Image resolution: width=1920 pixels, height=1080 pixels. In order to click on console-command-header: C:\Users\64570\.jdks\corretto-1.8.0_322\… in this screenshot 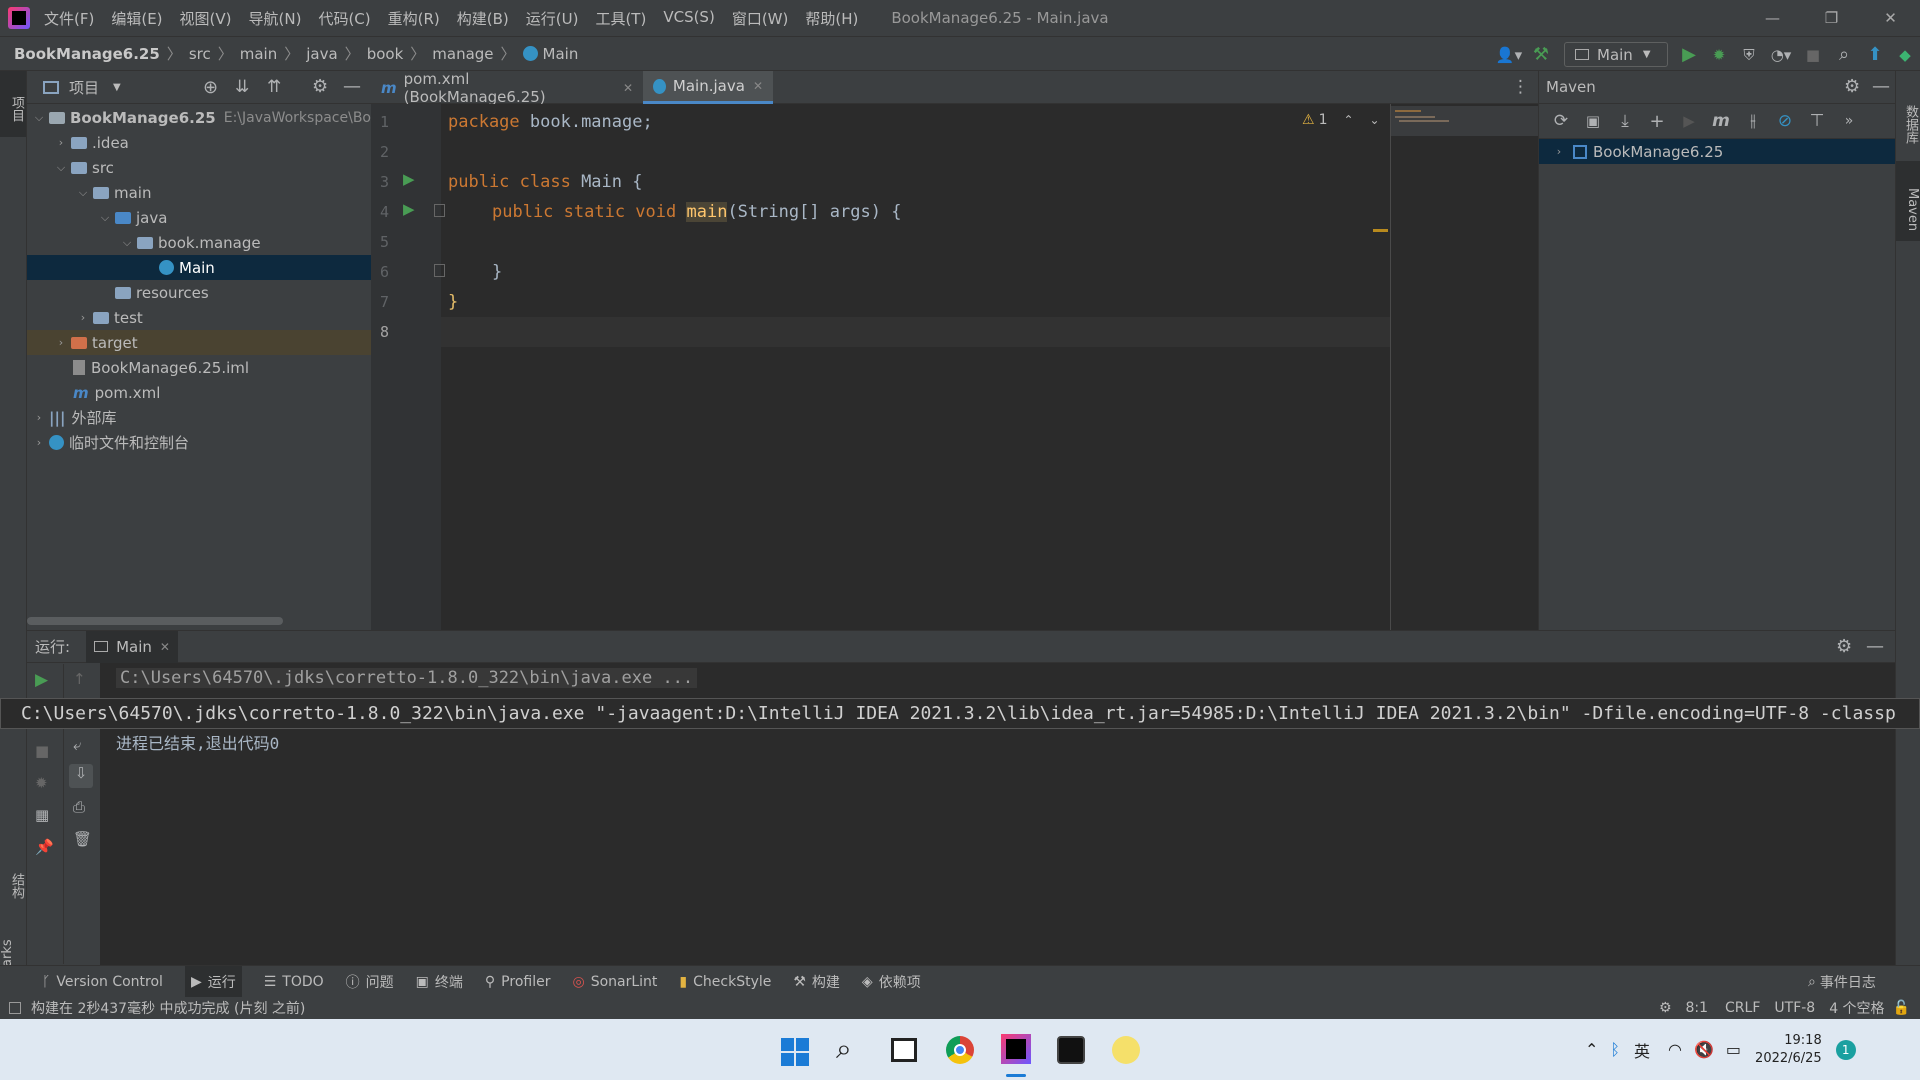, I will do `click(407, 678)`.